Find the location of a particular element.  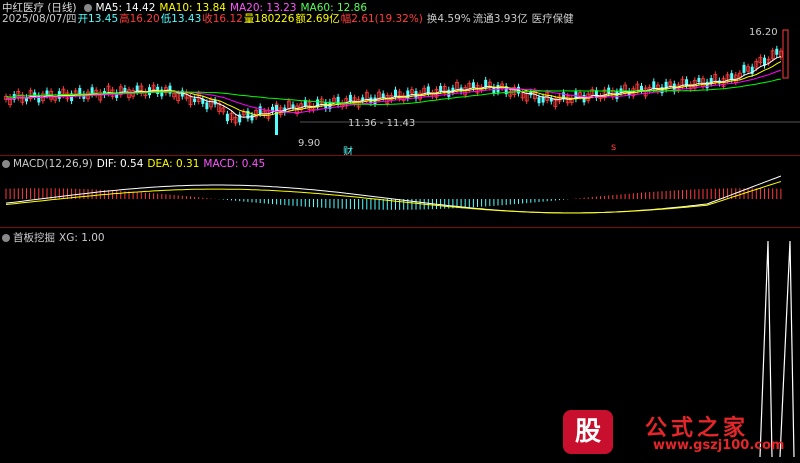

dea-value: DEA: 0.31 is located at coordinates (173, 164).